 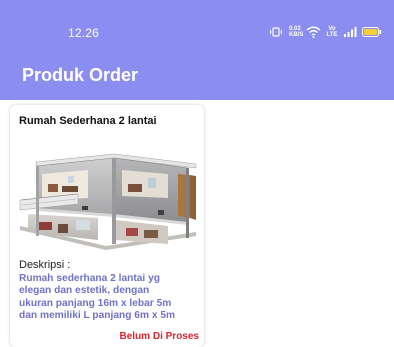 I want to click on status-icons: 0.02 KB/S Vo LTE, so click(x=325, y=32).